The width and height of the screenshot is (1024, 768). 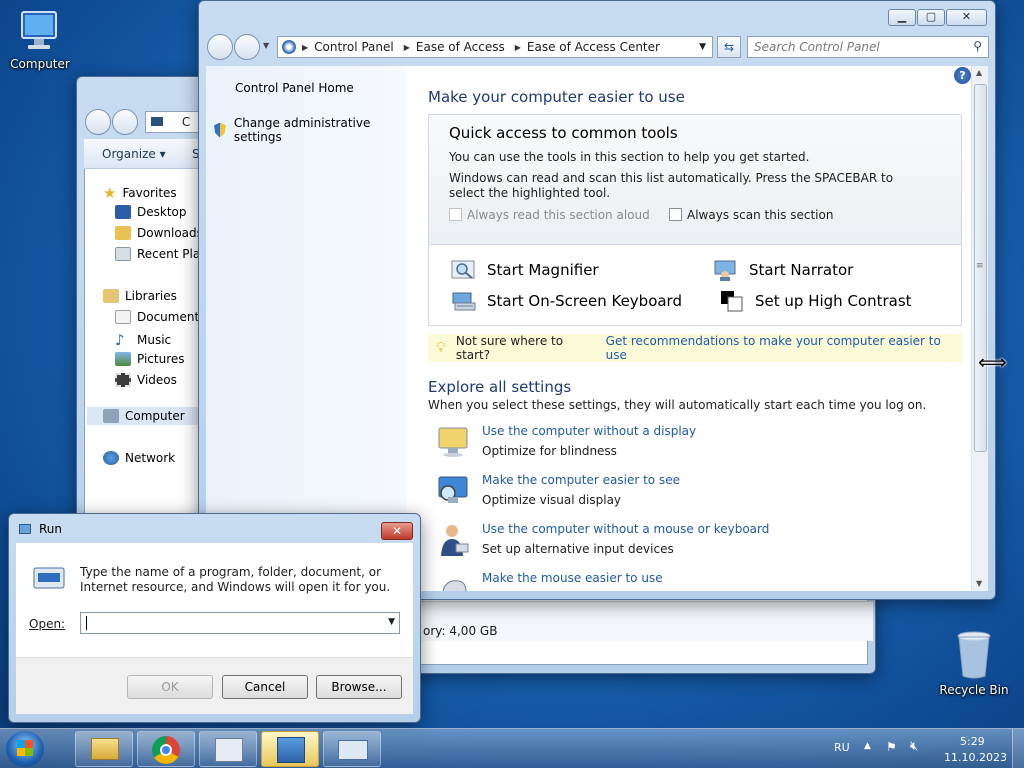 What do you see at coordinates (25, 749) in the screenshot?
I see `start-button` at bounding box center [25, 749].